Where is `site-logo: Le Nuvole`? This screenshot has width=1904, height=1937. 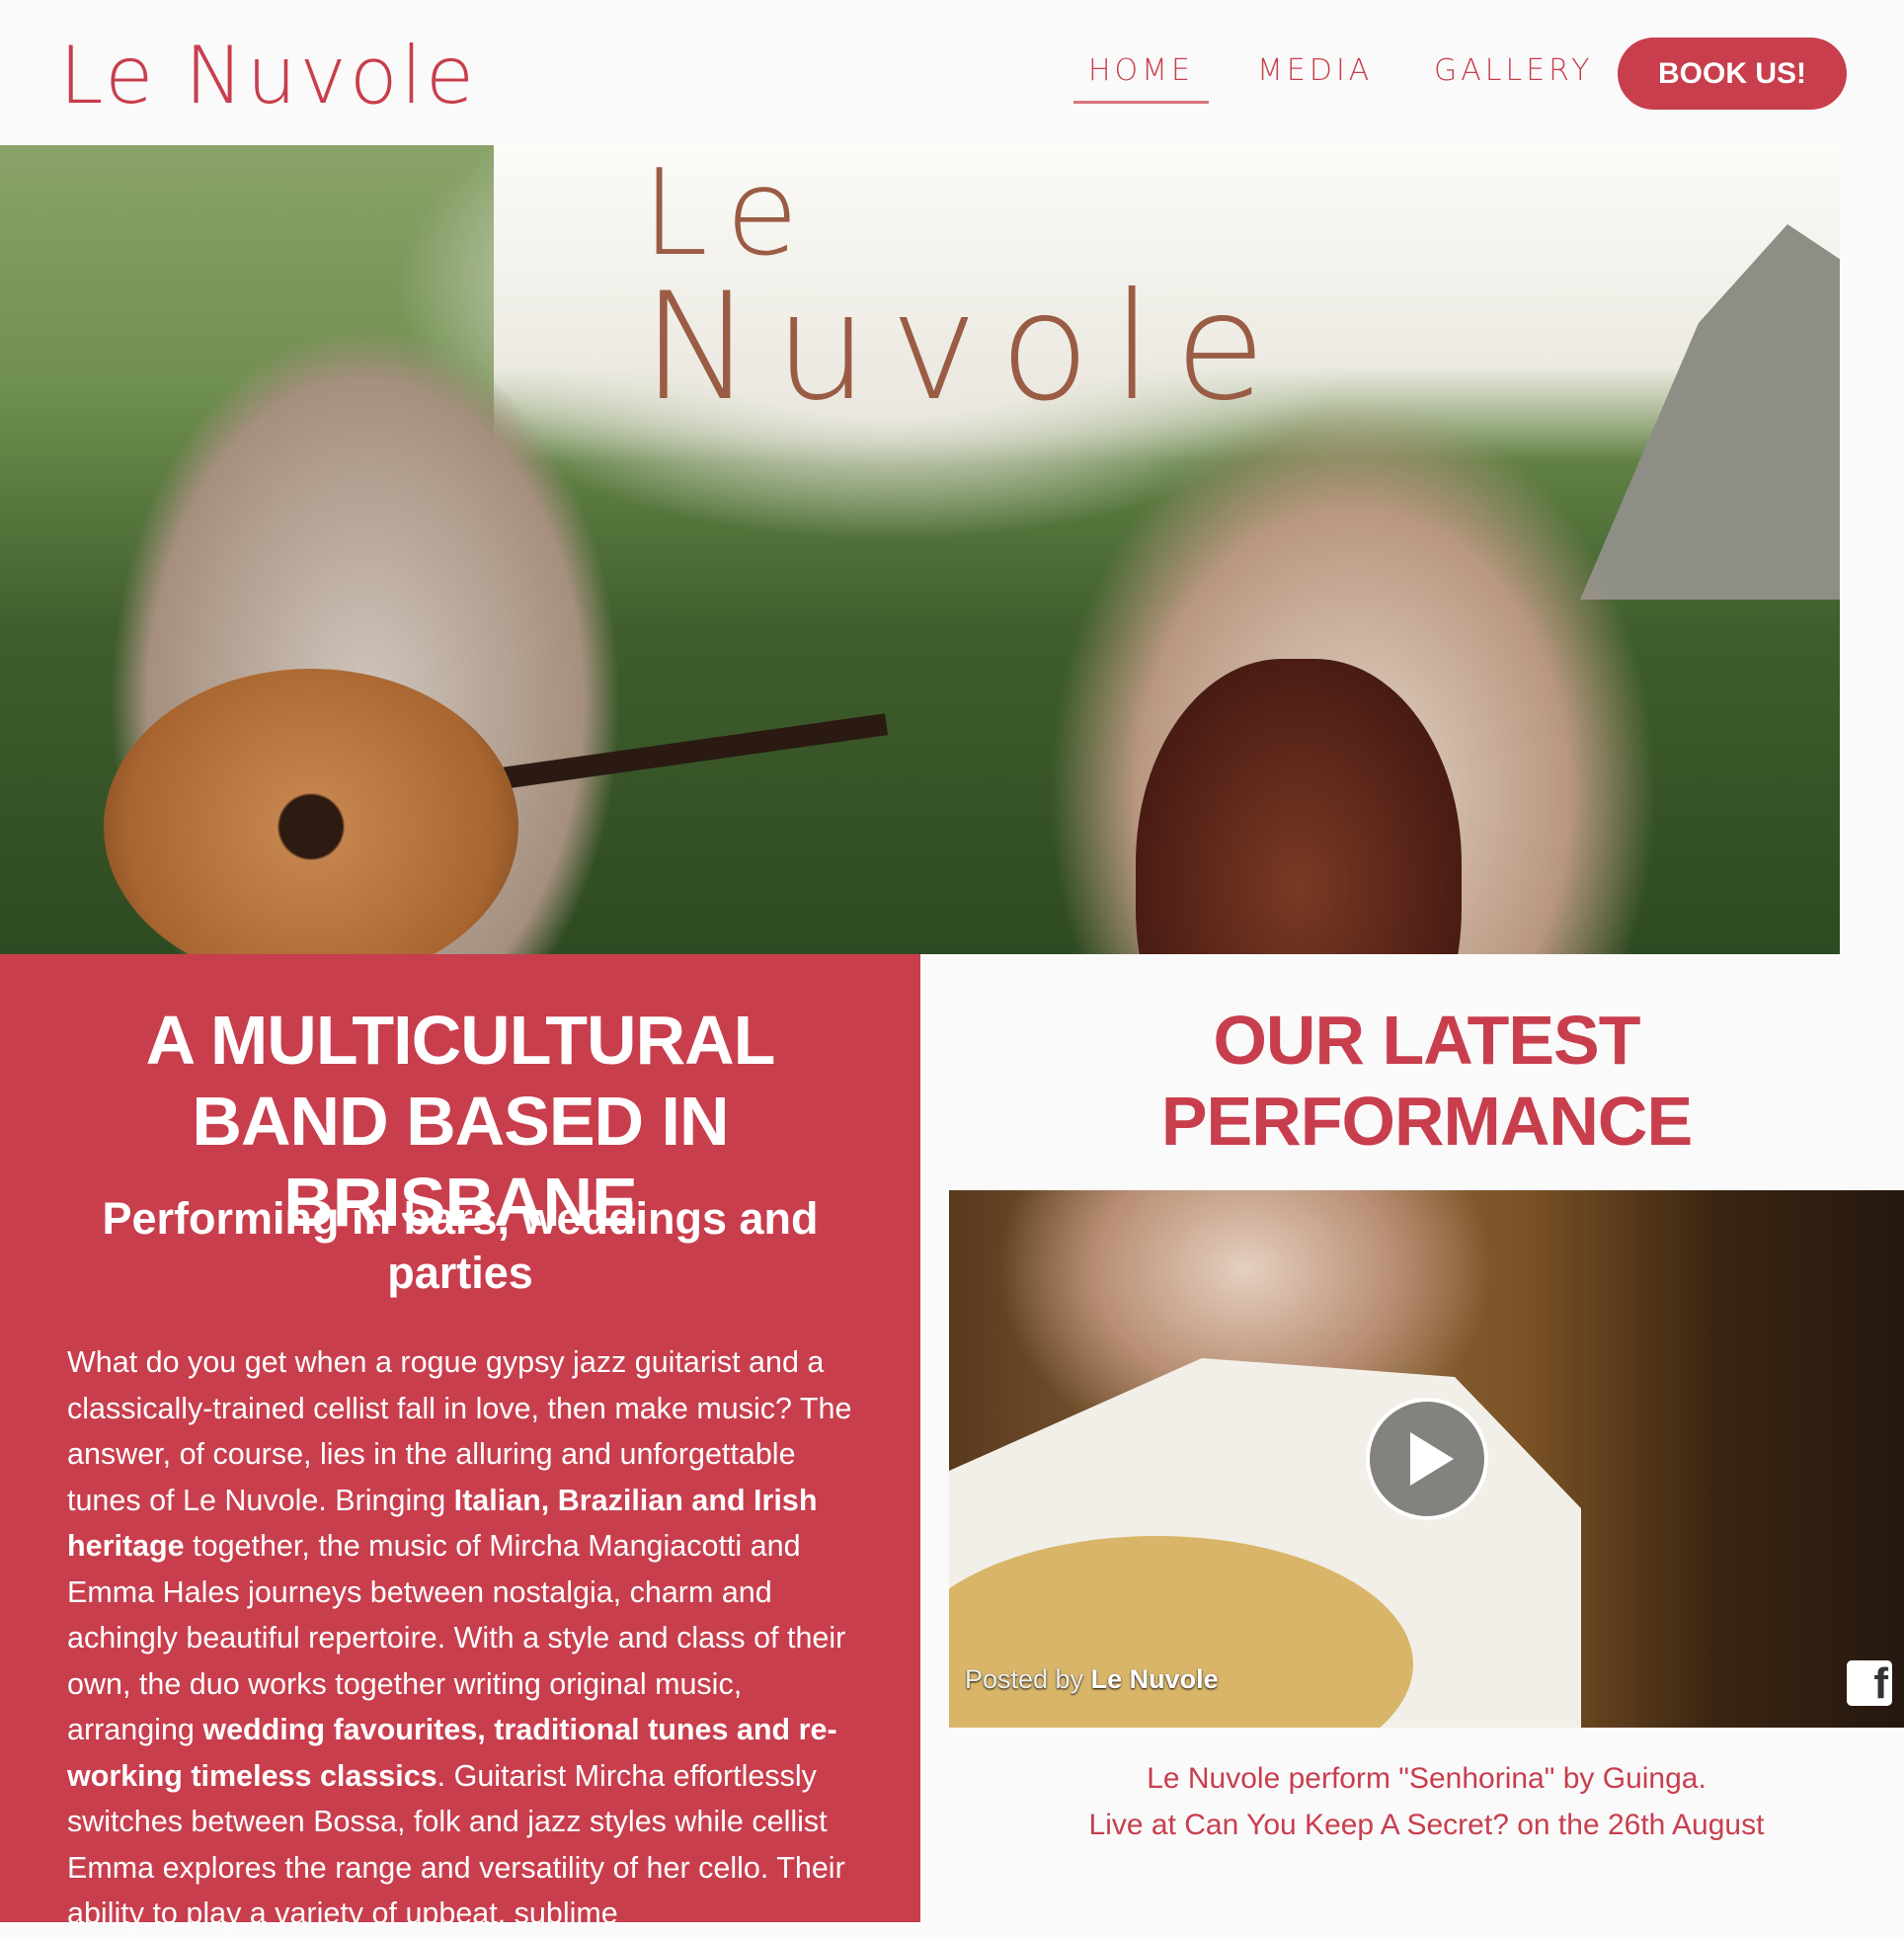 site-logo: Le Nuvole is located at coordinates (268, 75).